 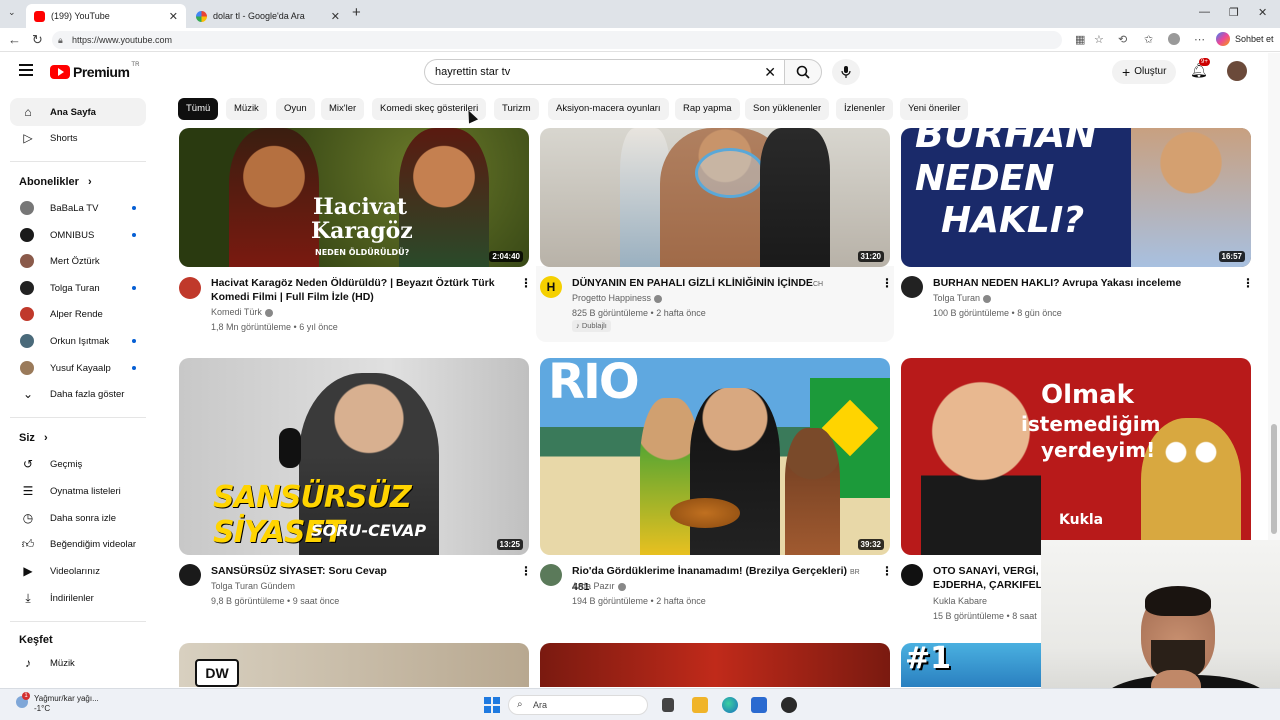 What do you see at coordinates (1200, 68) in the screenshot?
I see `notifications-button: 🔔︎ 9+` at bounding box center [1200, 68].